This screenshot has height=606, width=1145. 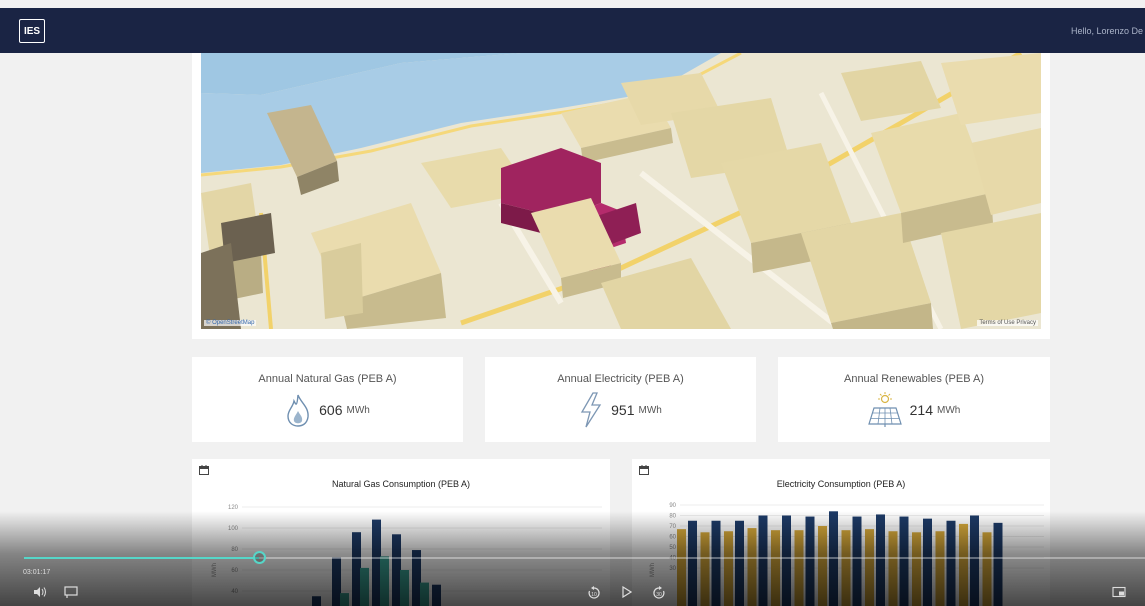 What do you see at coordinates (298, 410) in the screenshot?
I see `flame-icon` at bounding box center [298, 410].